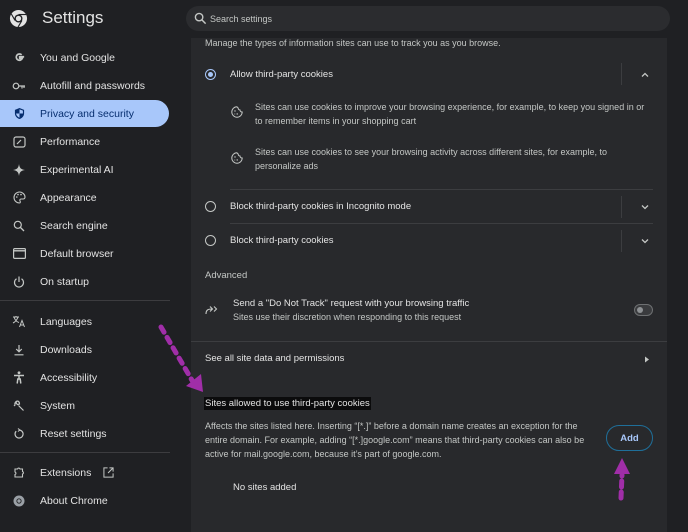  I want to click on see-all-label: See all site data and permissions, so click(275, 358).